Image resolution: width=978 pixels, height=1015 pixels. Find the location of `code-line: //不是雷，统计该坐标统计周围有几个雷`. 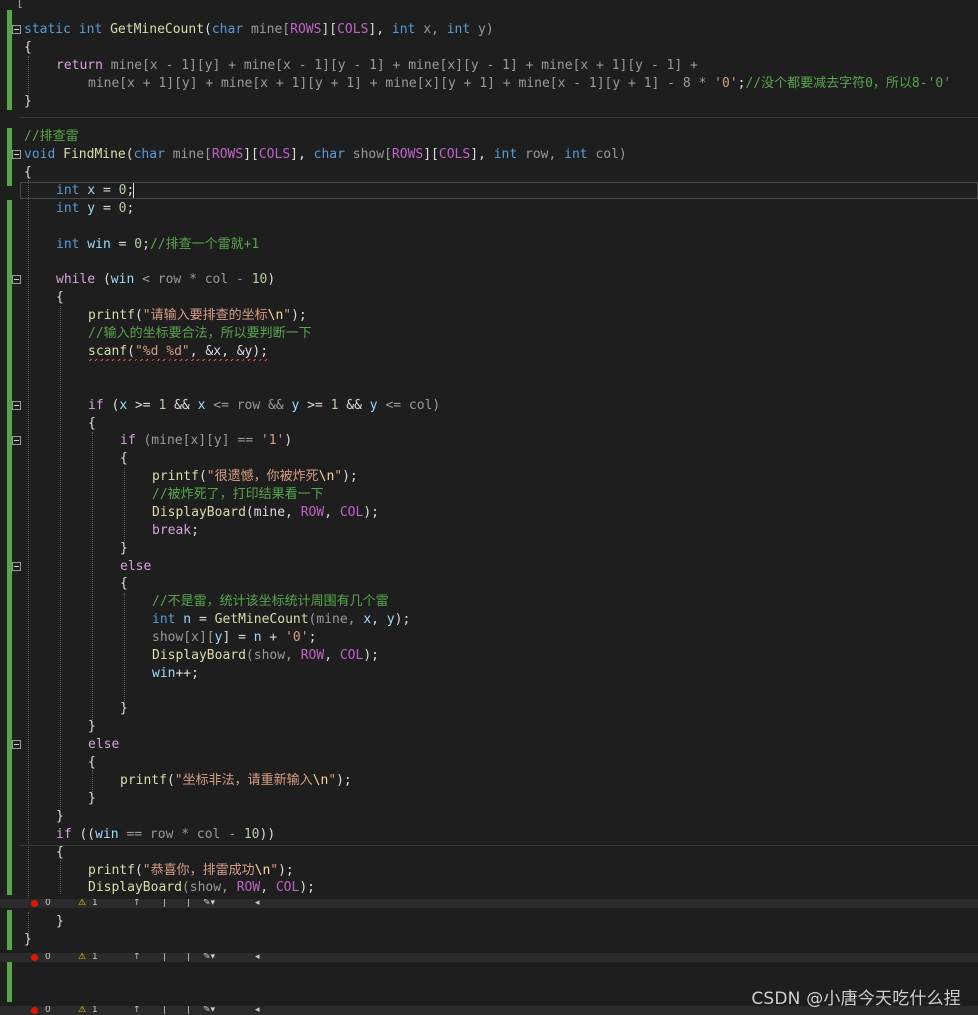

code-line: //不是雷，统计该坐标统计周围有几个雷 is located at coordinates (270, 601).